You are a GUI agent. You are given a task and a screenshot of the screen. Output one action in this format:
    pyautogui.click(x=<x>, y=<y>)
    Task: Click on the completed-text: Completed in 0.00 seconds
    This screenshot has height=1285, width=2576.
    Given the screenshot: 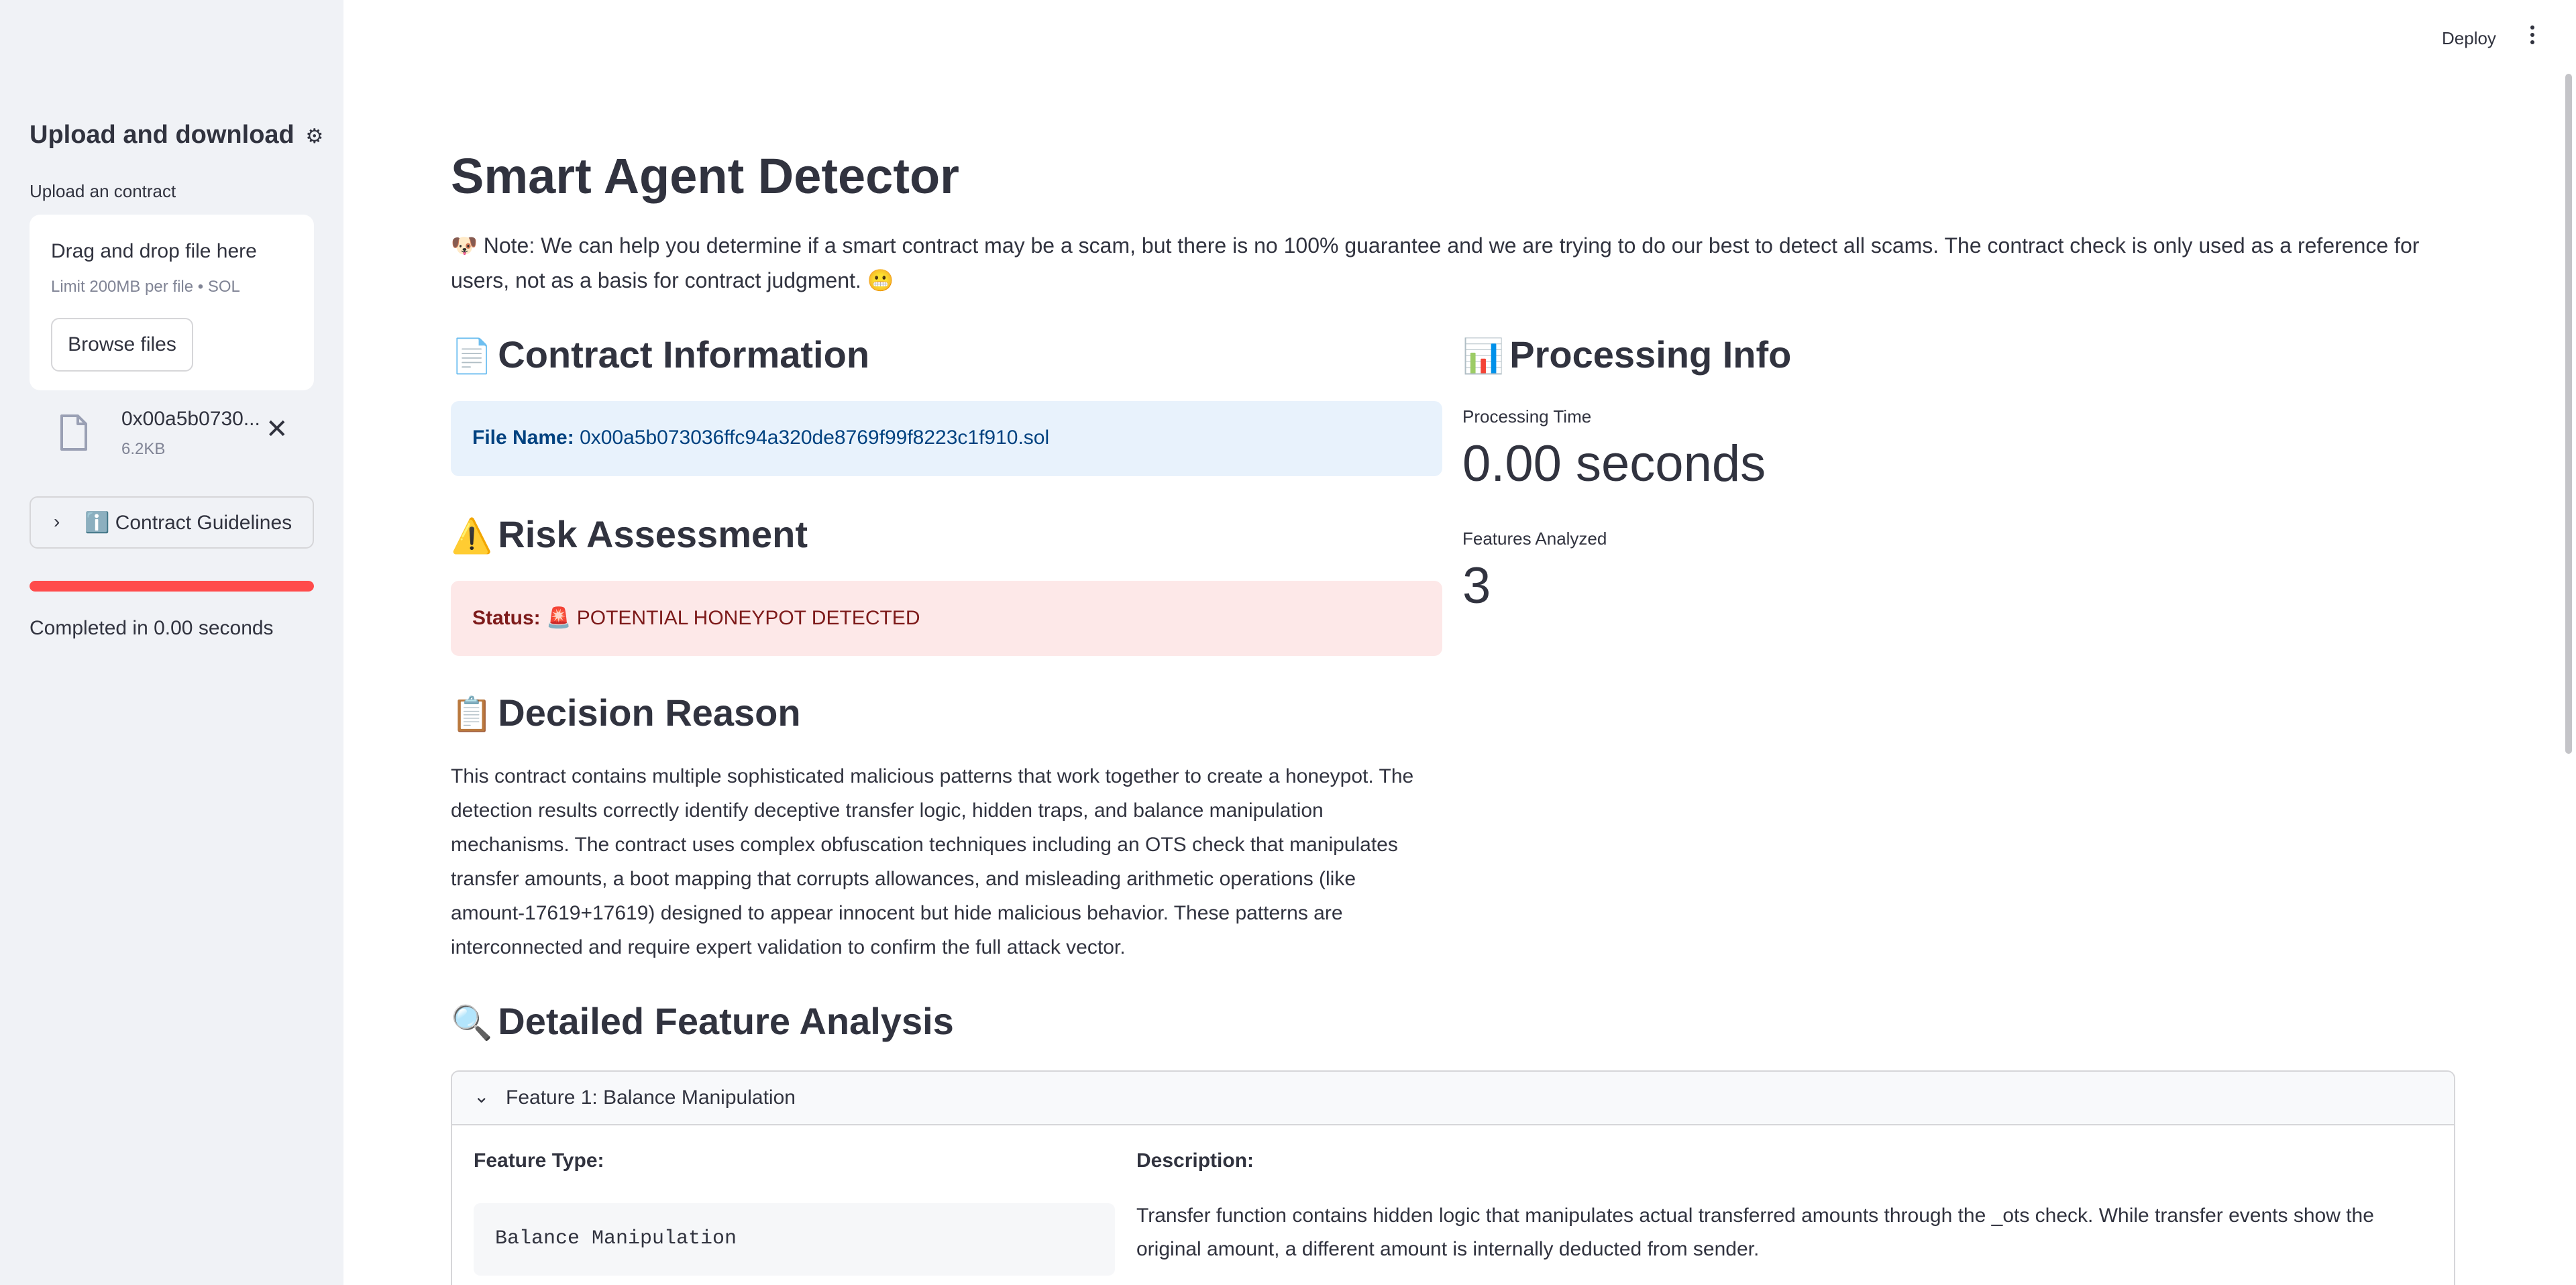 What is the action you would take?
    pyautogui.click(x=152, y=628)
    